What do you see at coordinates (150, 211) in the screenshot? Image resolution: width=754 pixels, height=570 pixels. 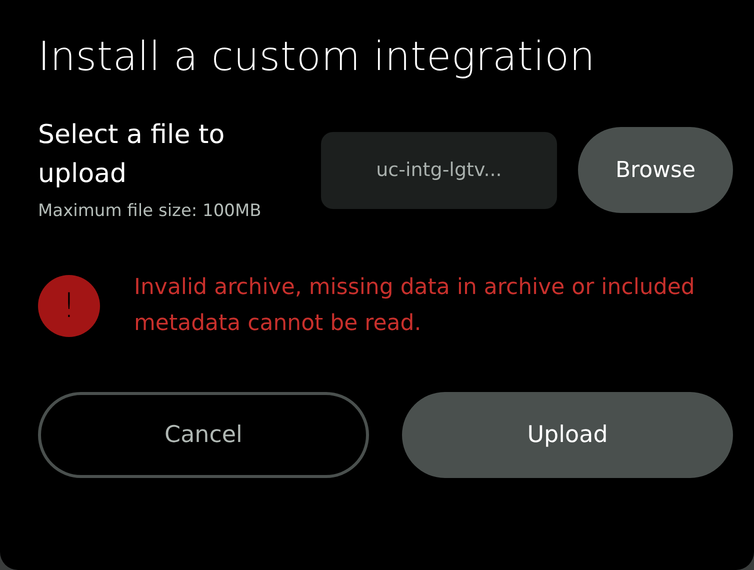 I see `file-size-hint: Maximum file size: 100MB` at bounding box center [150, 211].